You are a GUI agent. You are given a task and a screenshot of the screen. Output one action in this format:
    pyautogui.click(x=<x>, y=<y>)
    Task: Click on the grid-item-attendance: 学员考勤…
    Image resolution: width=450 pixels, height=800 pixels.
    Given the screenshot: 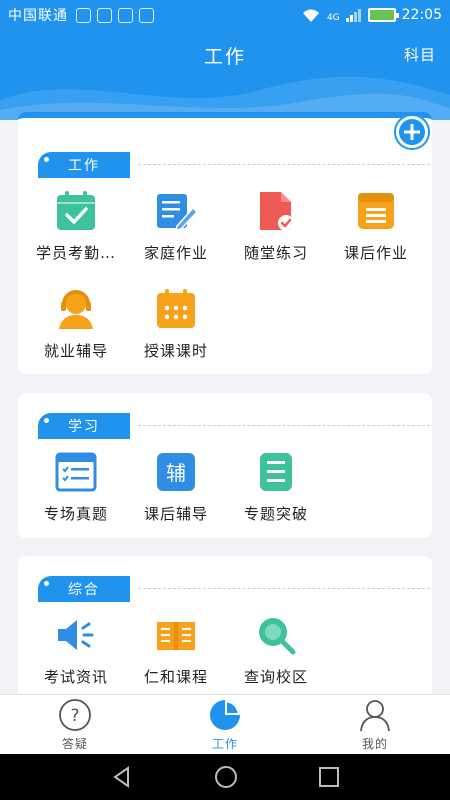 What is the action you would take?
    pyautogui.click(x=76, y=226)
    